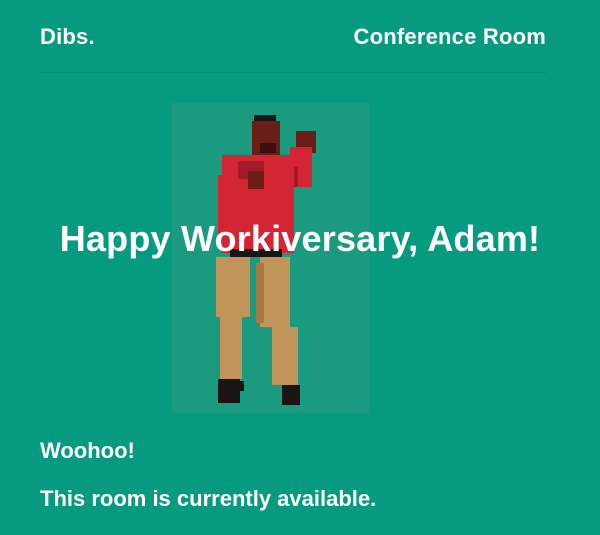  I want to click on dancer-left-shoe-tip, so click(238, 386).